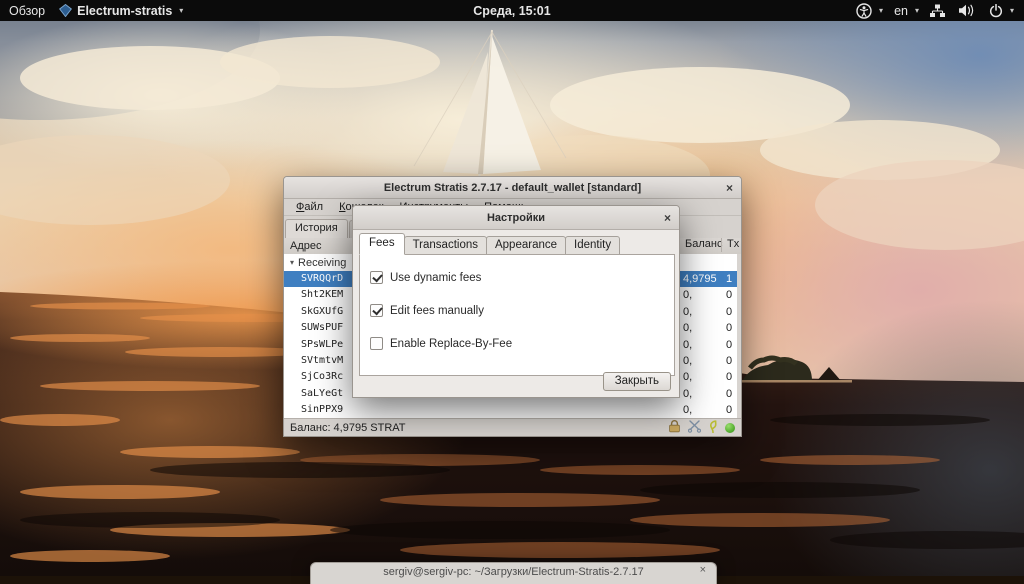 The width and height of the screenshot is (1024, 584). I want to click on column-address: Адрес, so click(306, 246).